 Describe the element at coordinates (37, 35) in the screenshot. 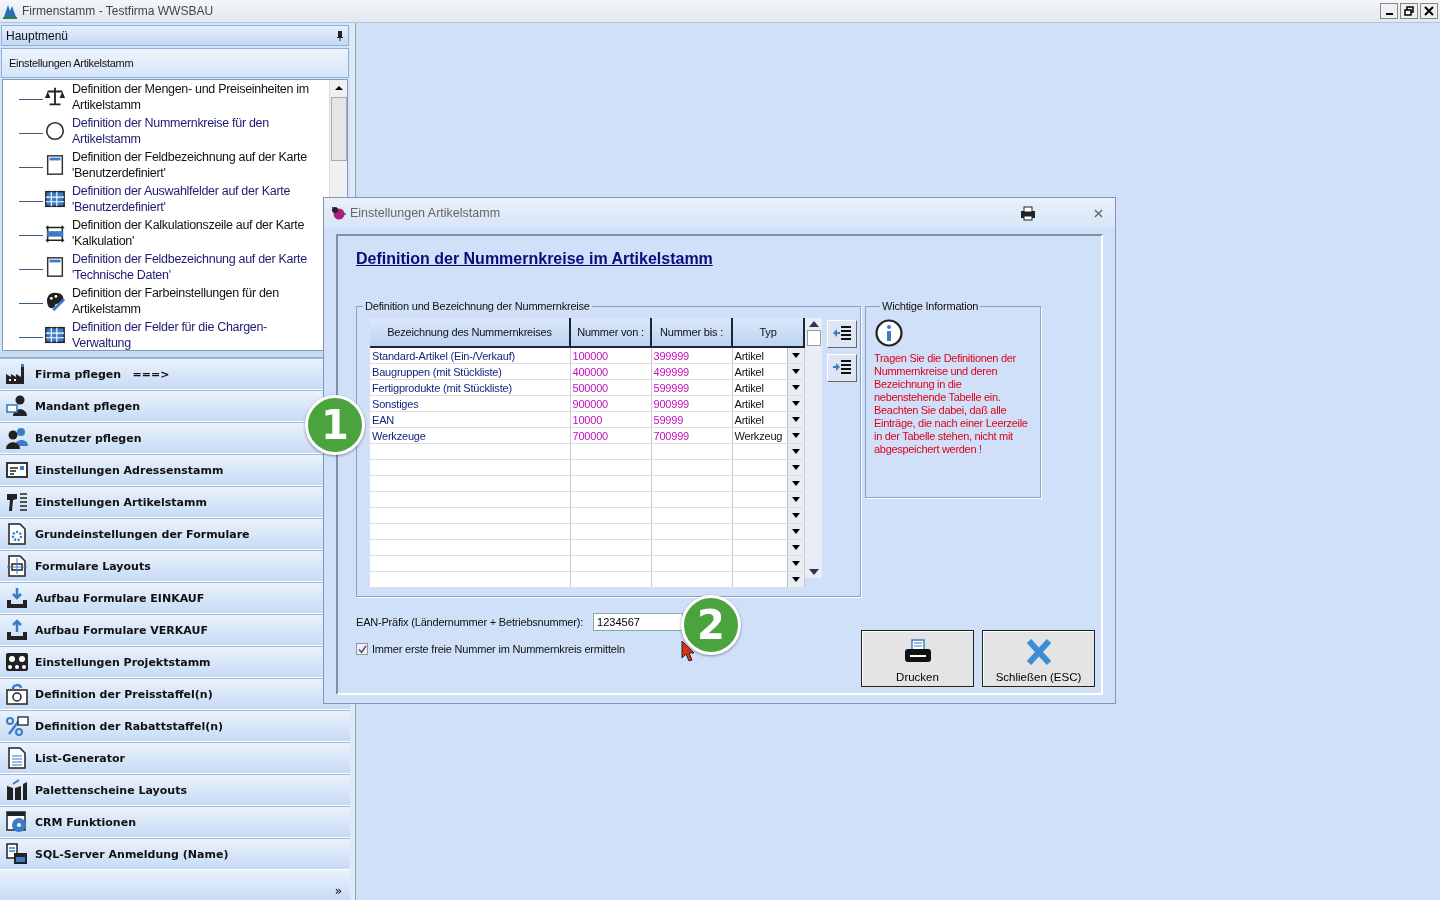

I see `sidebar-header: Hauptmenü` at that location.